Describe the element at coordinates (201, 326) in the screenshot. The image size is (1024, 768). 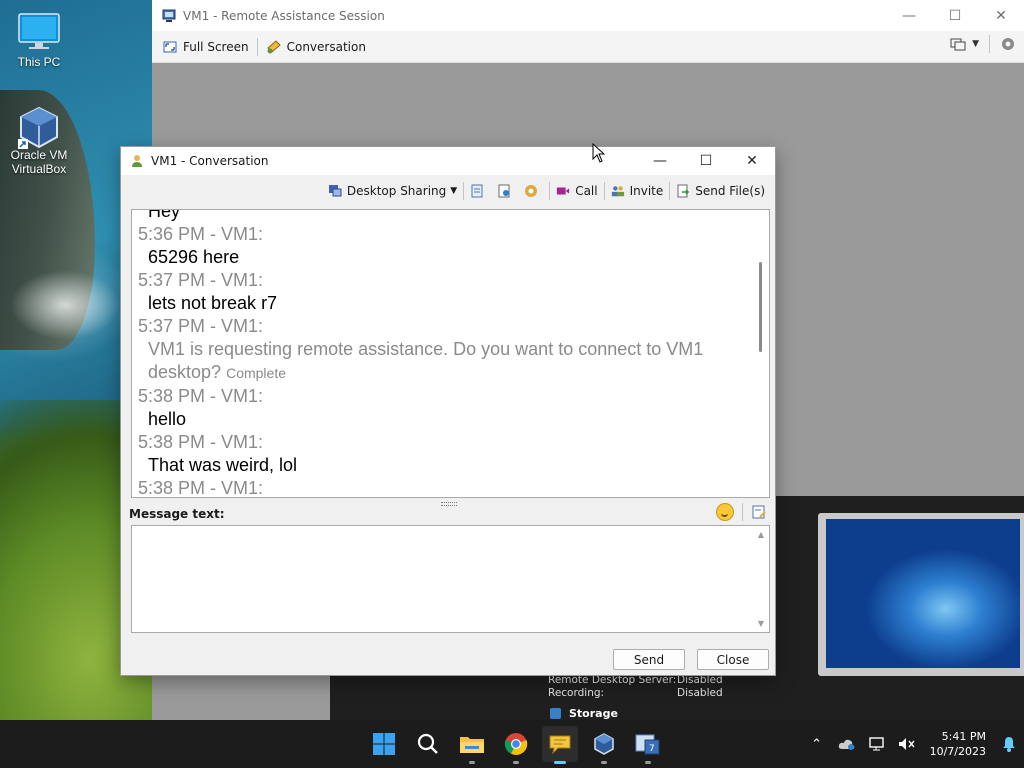
I see `message-header: 5:37 PM - VM1:` at that location.